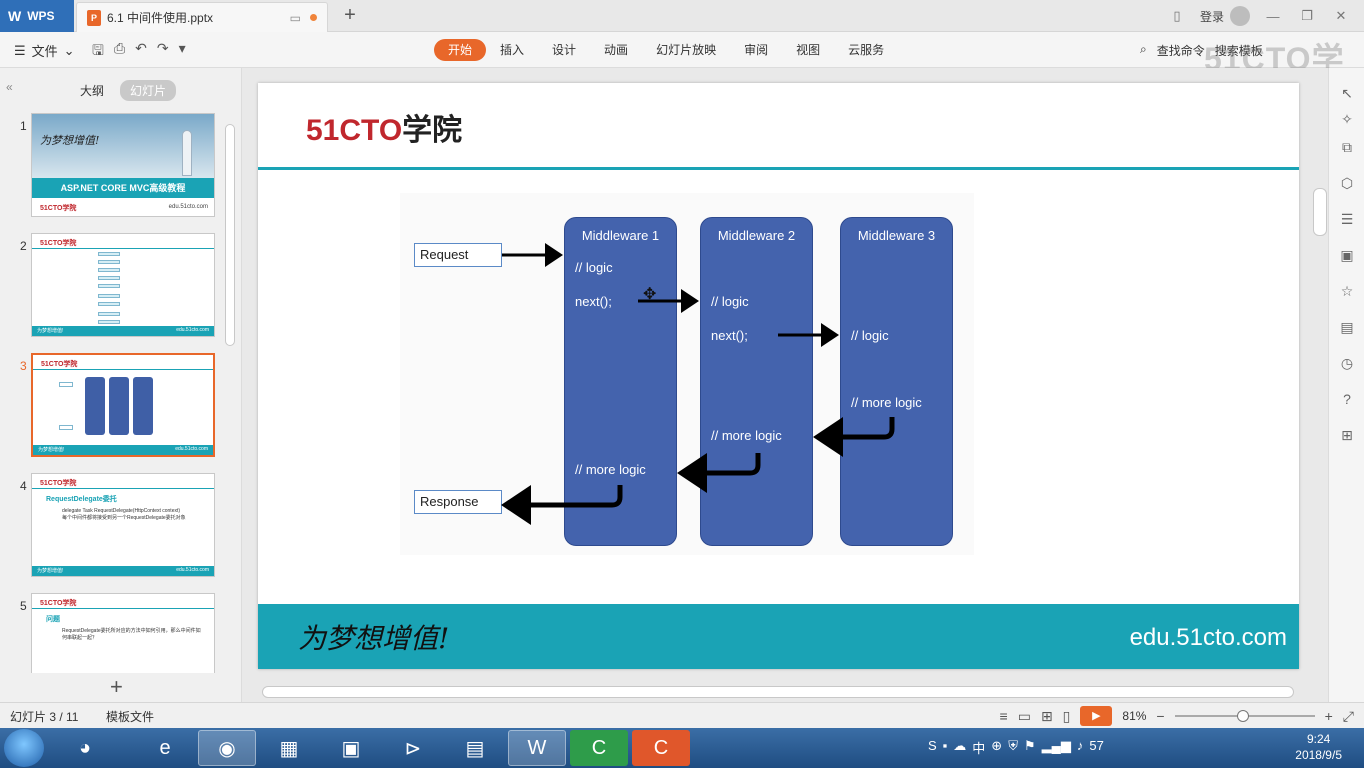  What do you see at coordinates (119, 52) in the screenshot?
I see `print-icon: ⎙` at bounding box center [119, 52].